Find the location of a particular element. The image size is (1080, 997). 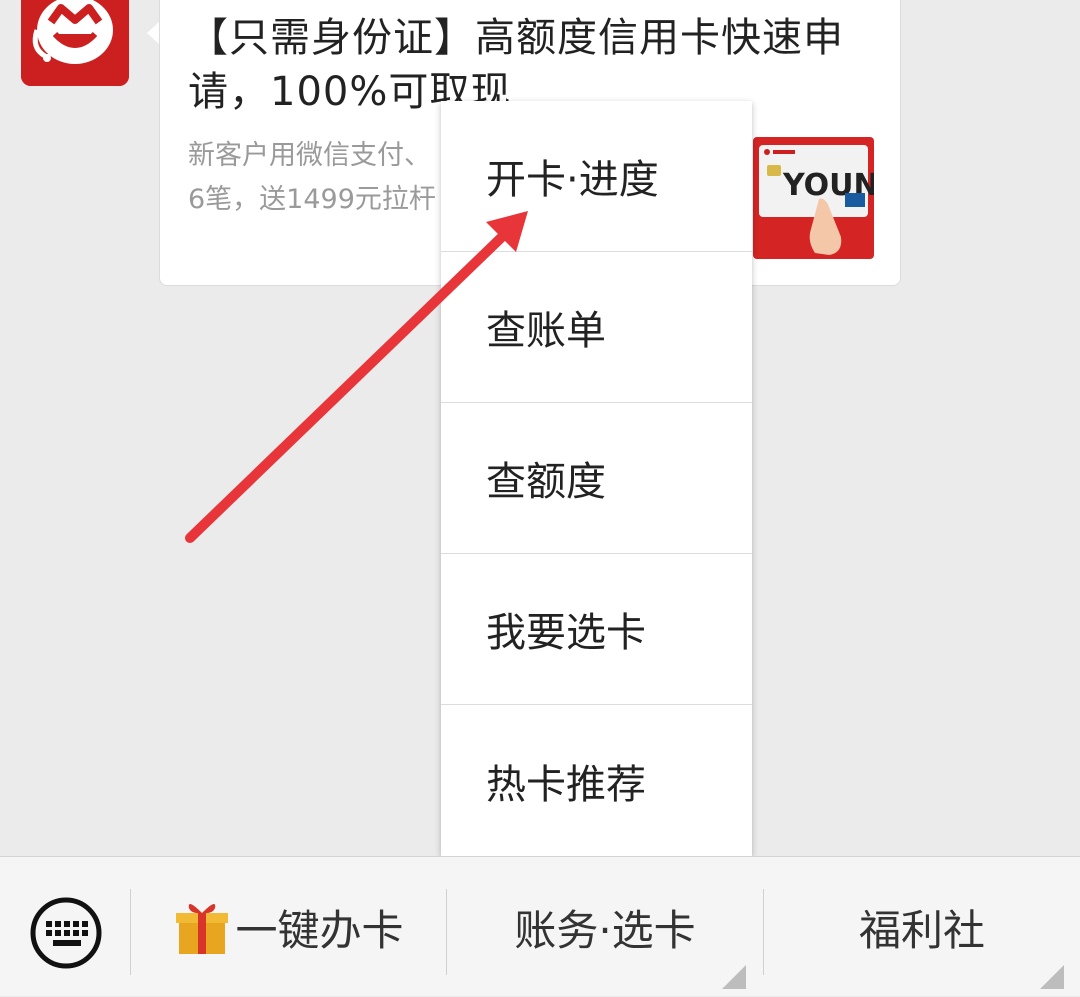

menu-welfare: 福利社 is located at coordinates (922, 927).